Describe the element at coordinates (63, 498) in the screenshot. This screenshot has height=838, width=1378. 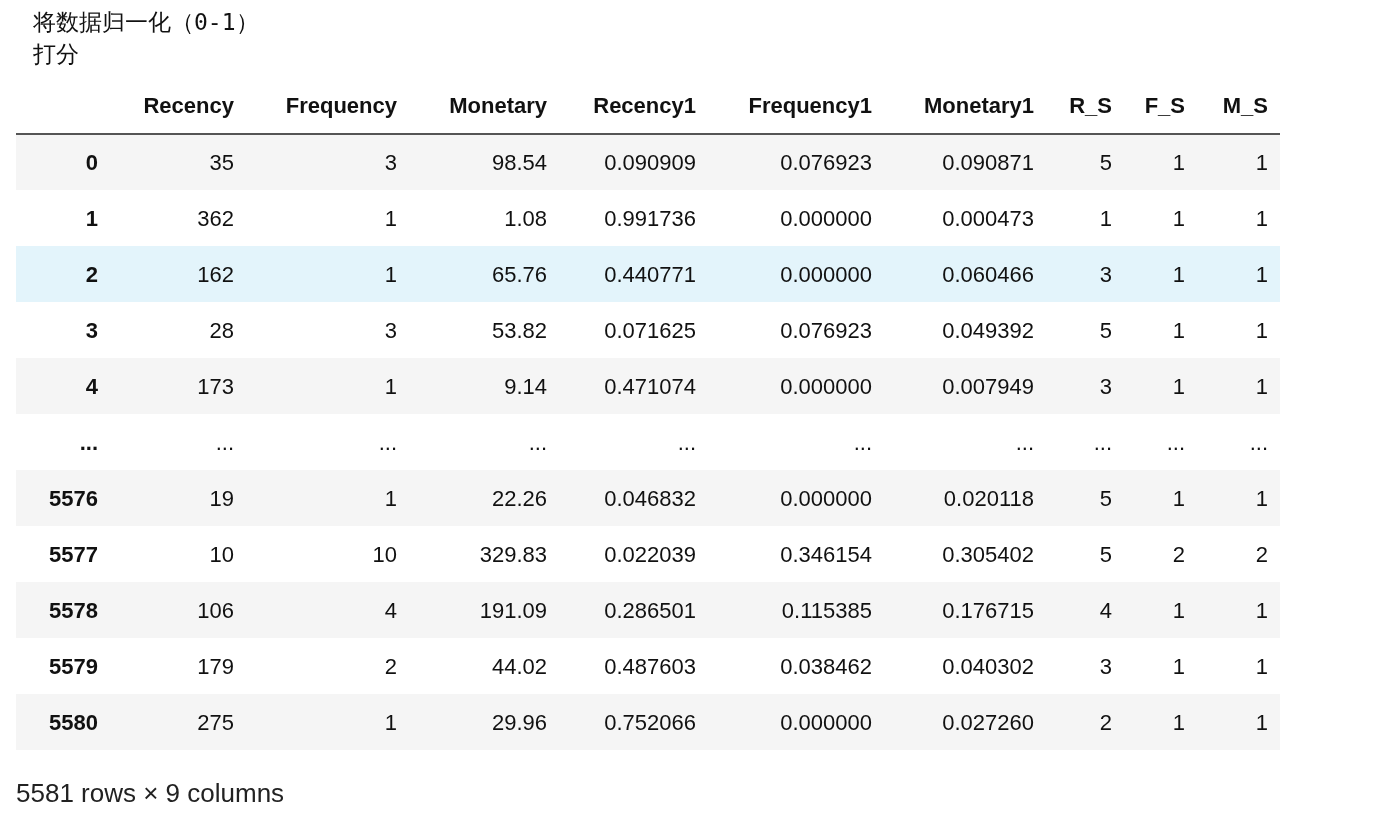
I see `row-index: 5576` at that location.